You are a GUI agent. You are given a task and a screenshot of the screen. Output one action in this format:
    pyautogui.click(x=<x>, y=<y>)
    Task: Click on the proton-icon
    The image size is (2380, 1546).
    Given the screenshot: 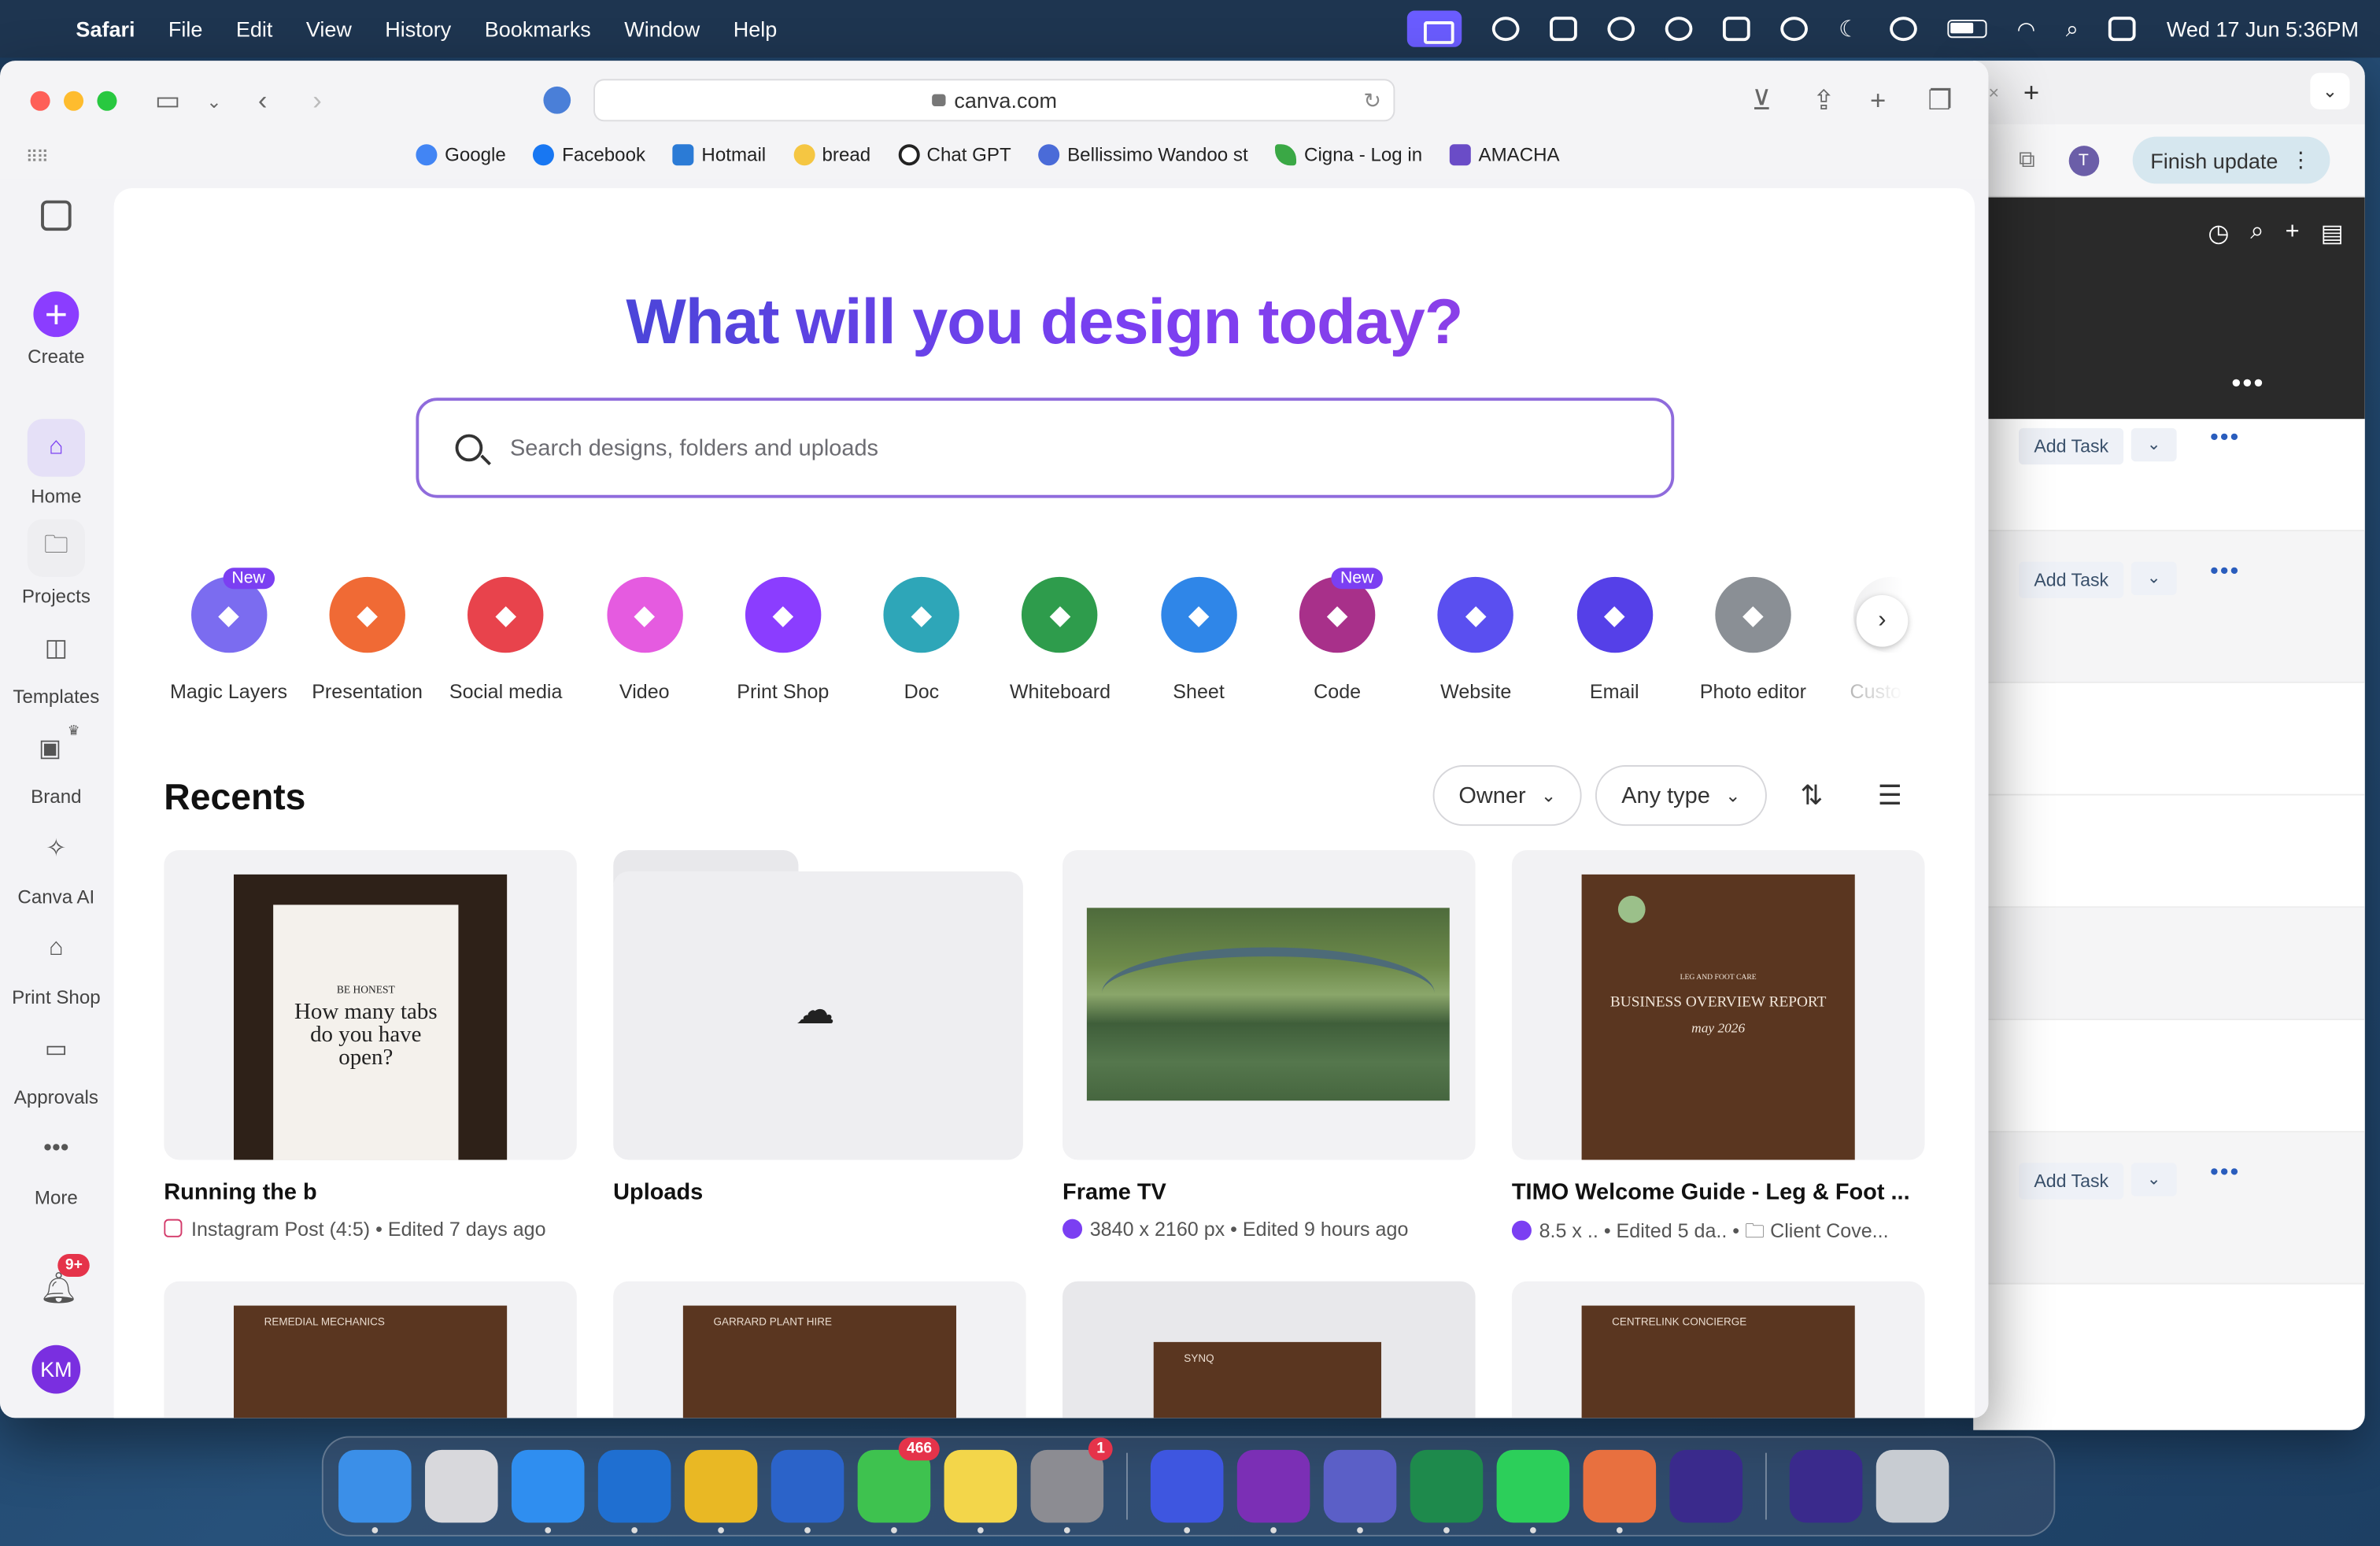 What is the action you would take?
    pyautogui.click(x=1187, y=1491)
    